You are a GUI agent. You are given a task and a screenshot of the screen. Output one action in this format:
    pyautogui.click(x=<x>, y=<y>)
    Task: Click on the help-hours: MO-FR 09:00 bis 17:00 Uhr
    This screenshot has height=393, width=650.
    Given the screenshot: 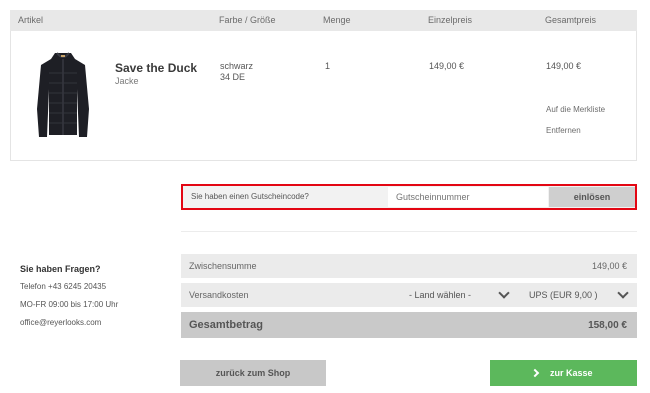 What is the action you would take?
    pyautogui.click(x=69, y=304)
    